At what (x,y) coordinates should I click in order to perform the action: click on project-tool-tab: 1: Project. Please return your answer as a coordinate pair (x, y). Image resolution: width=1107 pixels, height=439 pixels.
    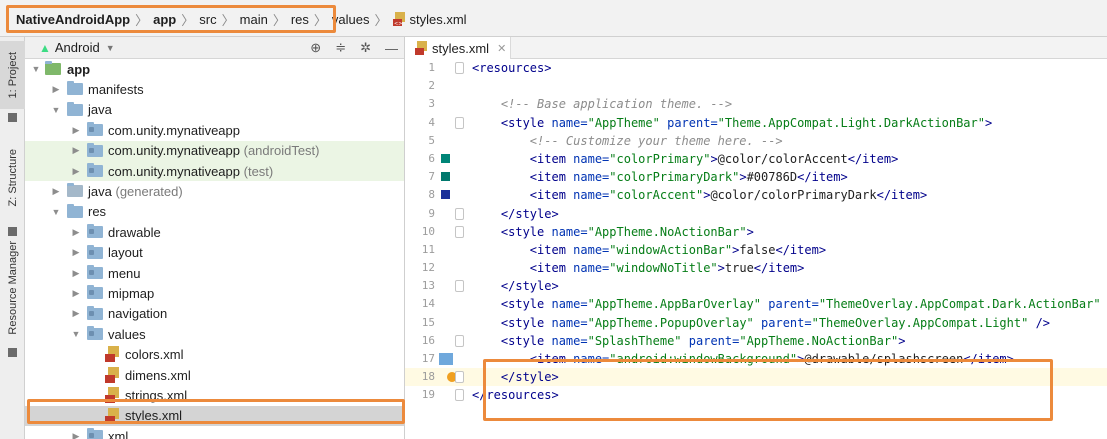
    Looking at the image, I should click on (12, 75).